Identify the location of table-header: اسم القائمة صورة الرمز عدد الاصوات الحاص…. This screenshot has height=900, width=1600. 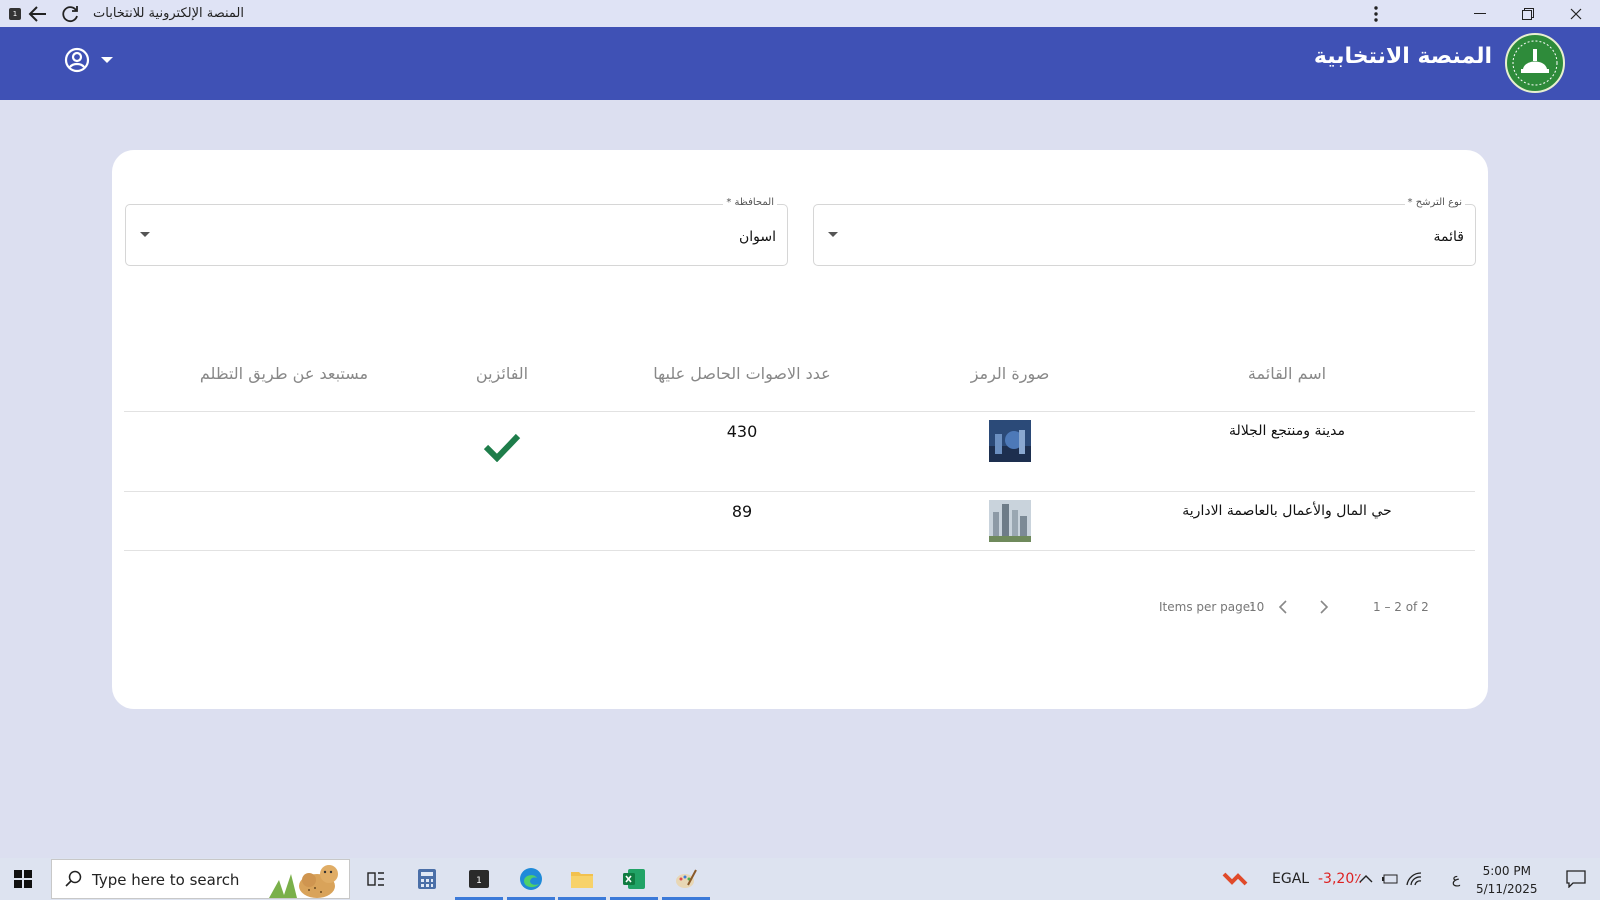
(799, 381).